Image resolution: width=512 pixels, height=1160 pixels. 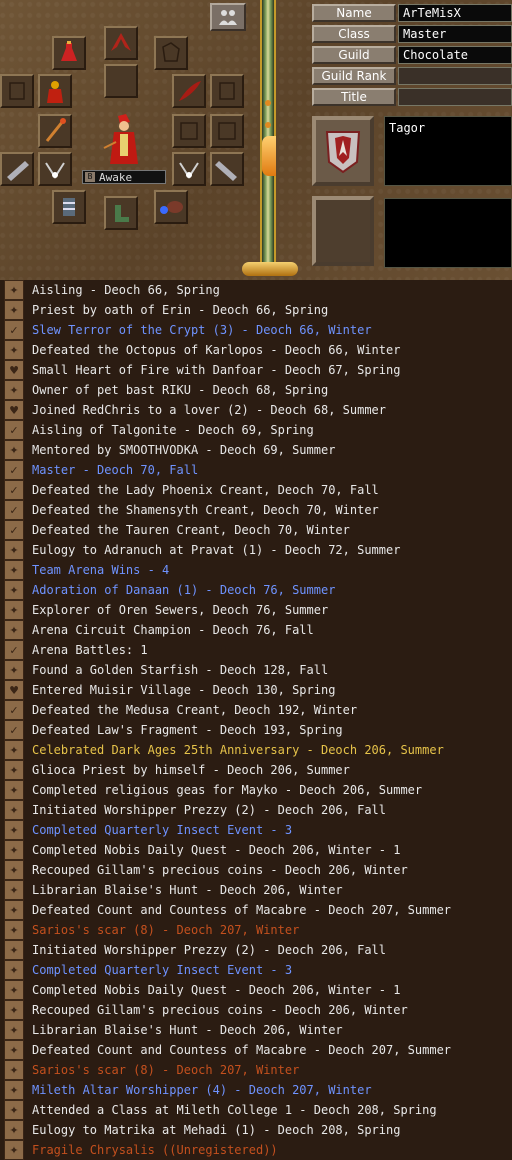 What do you see at coordinates (69, 53) in the screenshot?
I see `equip-slot-weapon-small` at bounding box center [69, 53].